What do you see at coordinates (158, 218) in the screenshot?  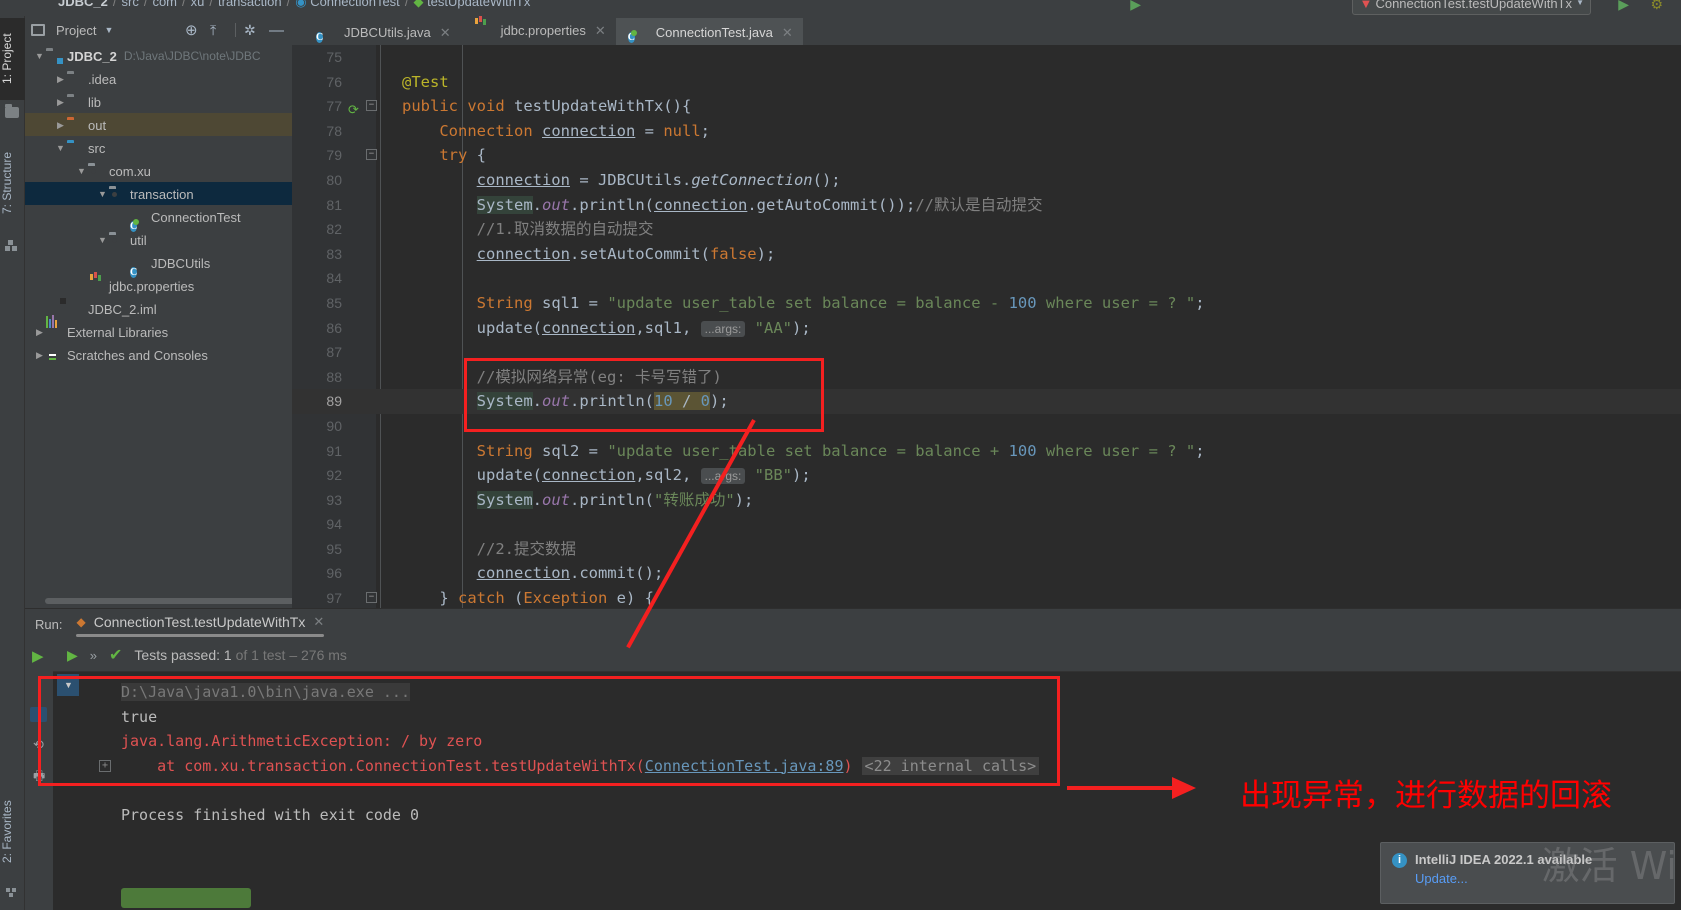 I see `tree-item-connectiontest: C ConnectionTest` at bounding box center [158, 218].